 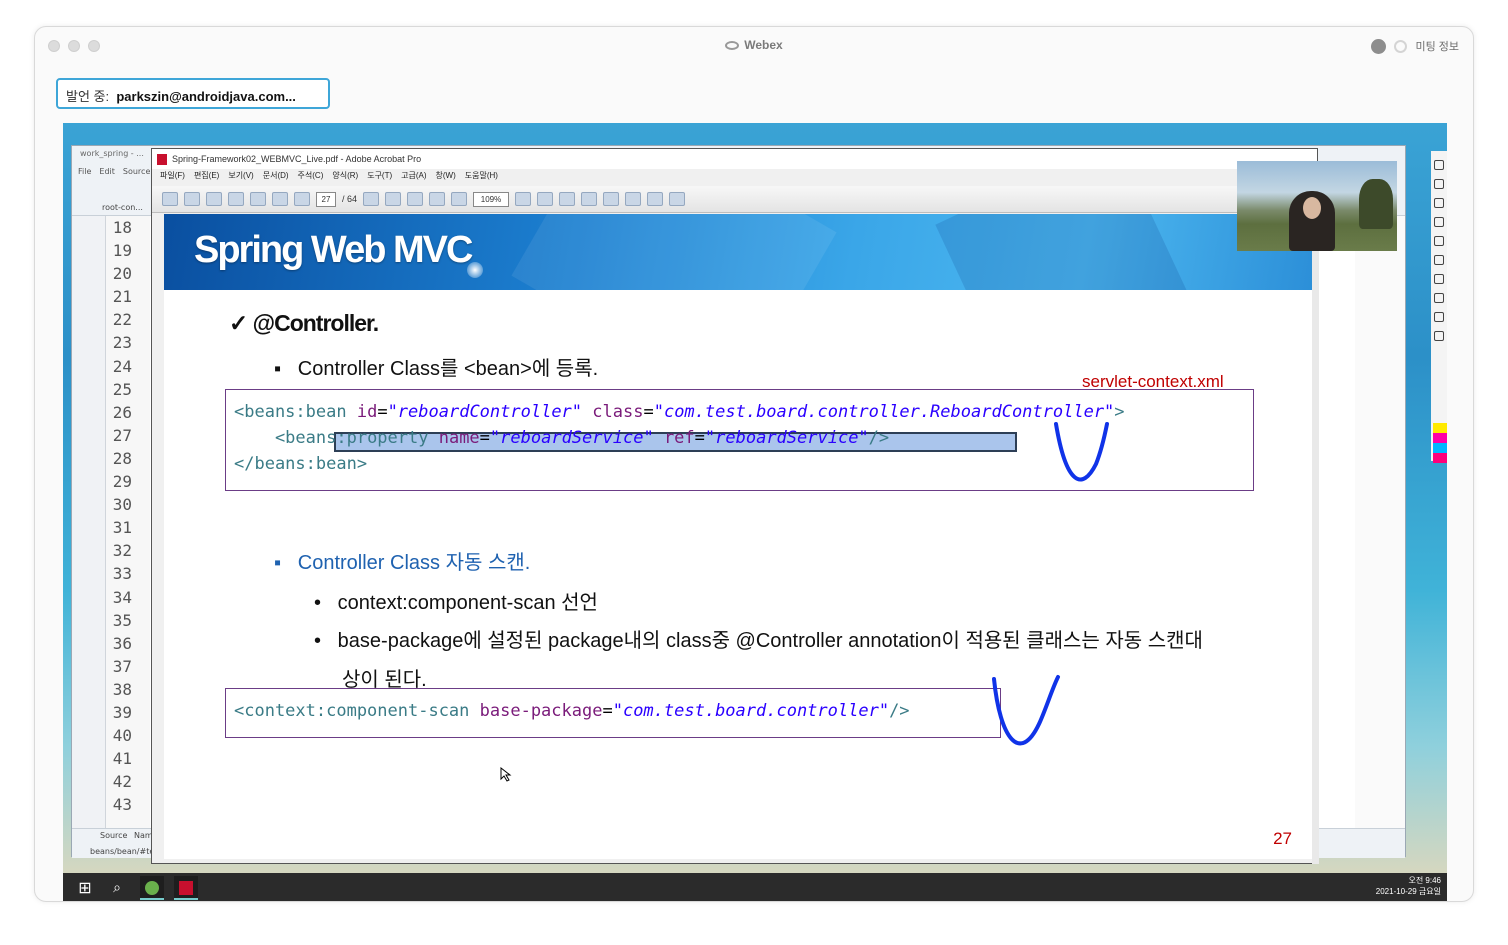 What do you see at coordinates (436, 369) in the screenshot?
I see `bullet-1: ▪ Controller Class를 <bean>에 등록.` at bounding box center [436, 369].